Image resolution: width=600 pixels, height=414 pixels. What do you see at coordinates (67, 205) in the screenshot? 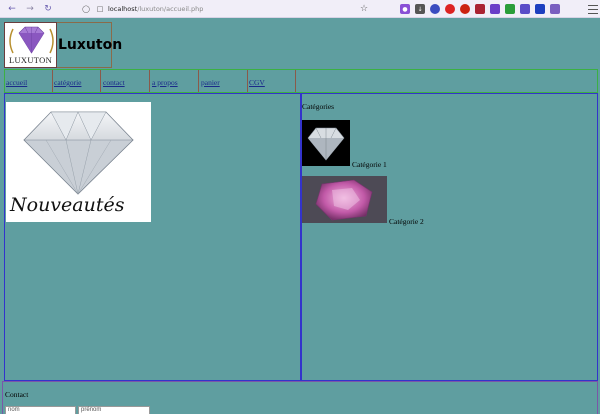
I see `nouveautes-text: Nouveautés` at bounding box center [67, 205].